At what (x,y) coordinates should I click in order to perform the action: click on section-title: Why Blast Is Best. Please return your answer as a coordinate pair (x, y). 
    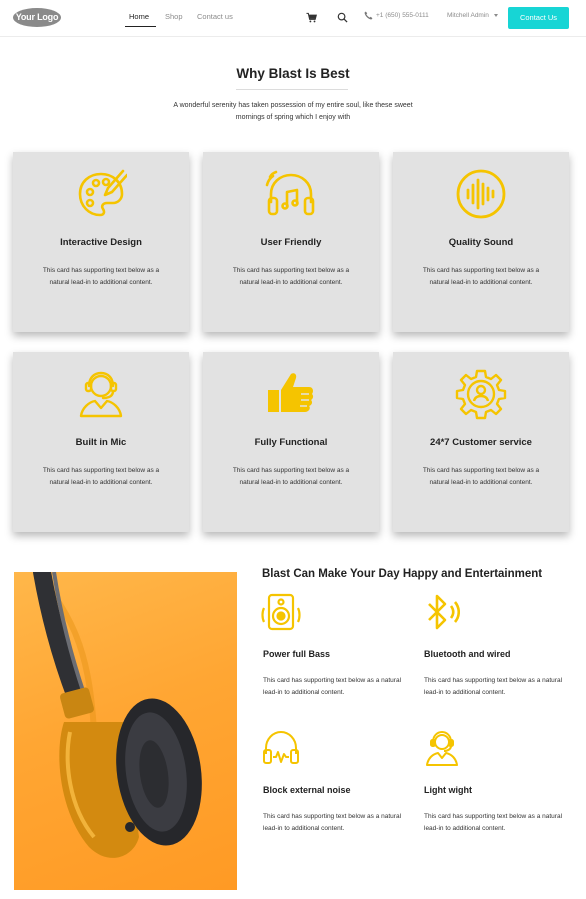
    Looking at the image, I should click on (293, 73).